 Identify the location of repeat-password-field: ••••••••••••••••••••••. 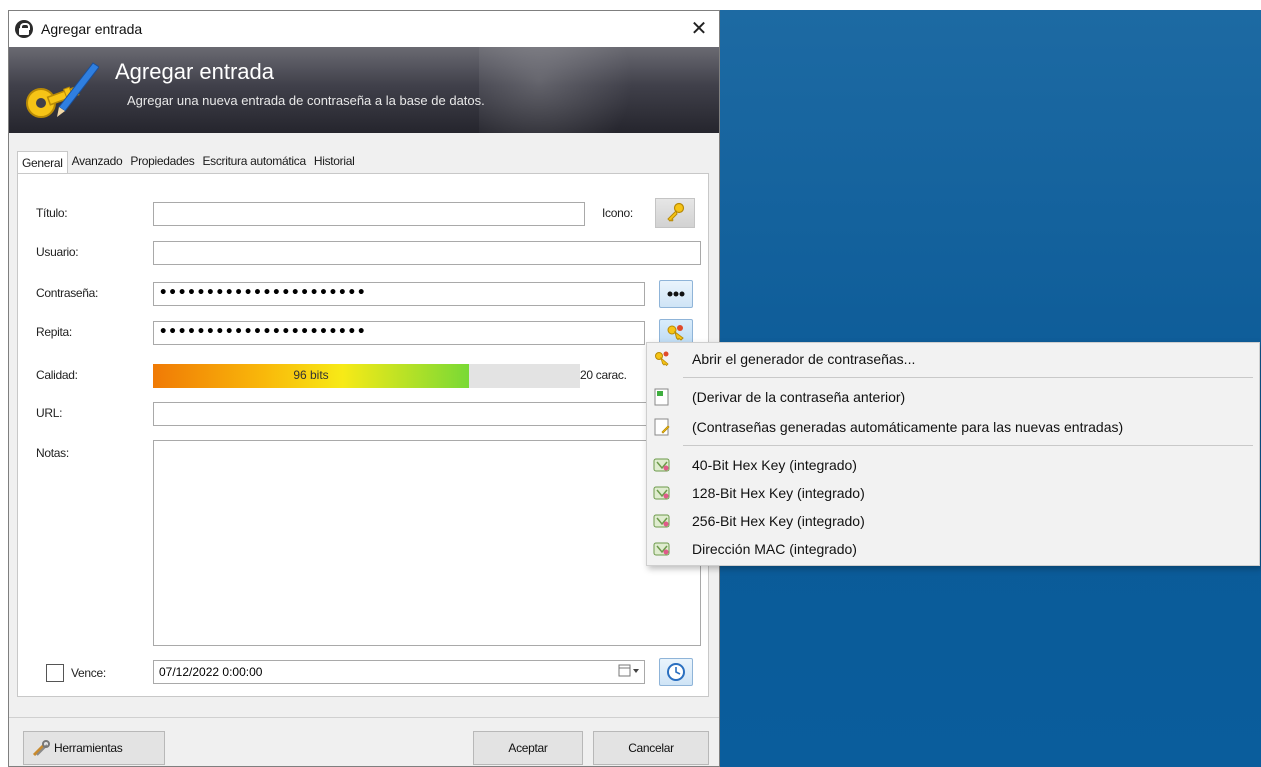
(399, 333).